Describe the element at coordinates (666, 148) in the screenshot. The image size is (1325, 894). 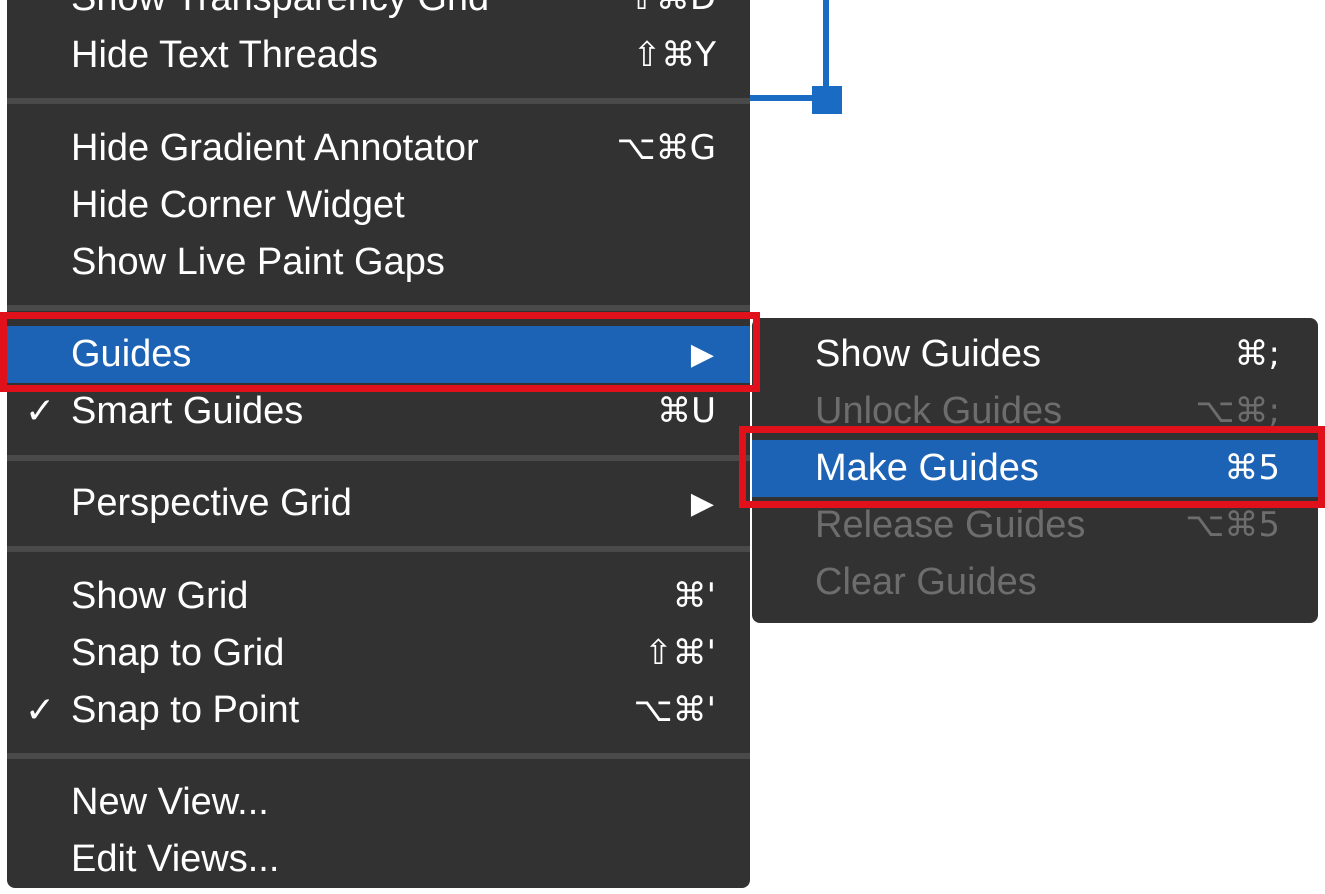
I see `menu-item-shortcut: ⌥⌘G` at that location.